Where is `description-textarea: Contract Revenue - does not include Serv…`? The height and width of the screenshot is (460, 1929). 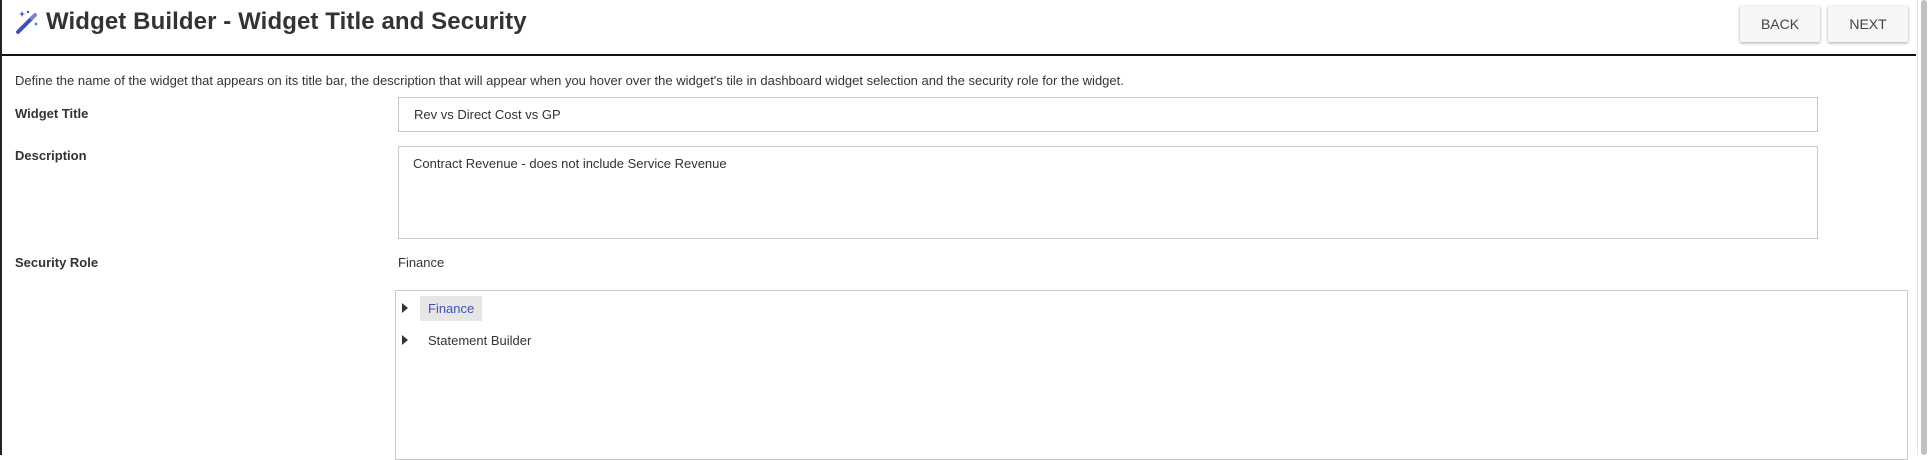
description-textarea: Contract Revenue - does not include Serv… is located at coordinates (1108, 192).